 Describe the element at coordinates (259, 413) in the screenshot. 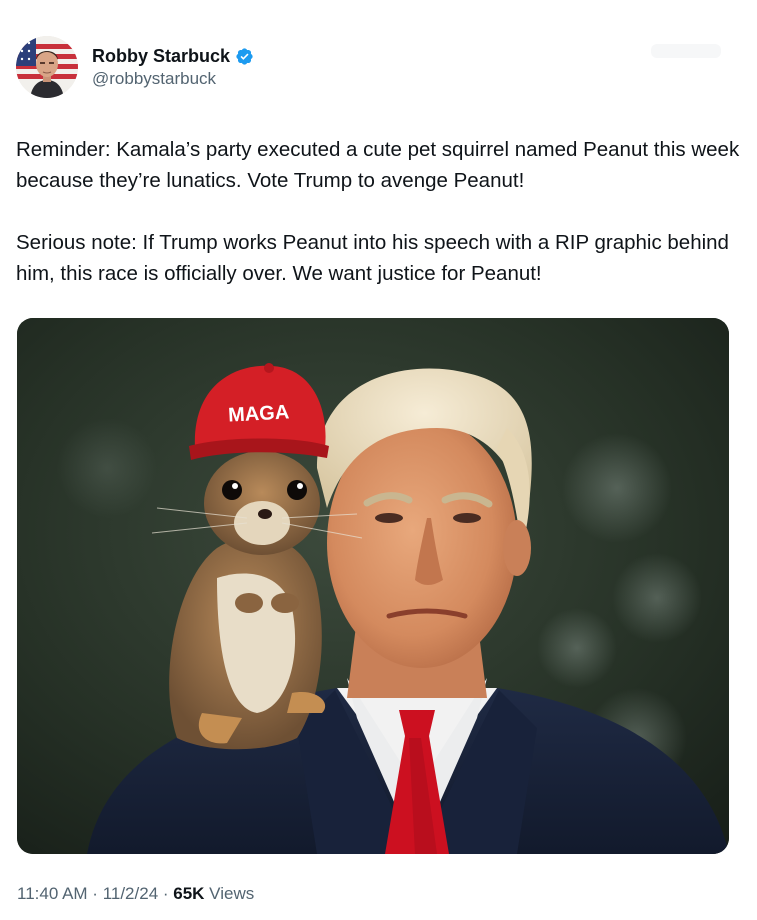

I see `cap-text: MAGA` at that location.